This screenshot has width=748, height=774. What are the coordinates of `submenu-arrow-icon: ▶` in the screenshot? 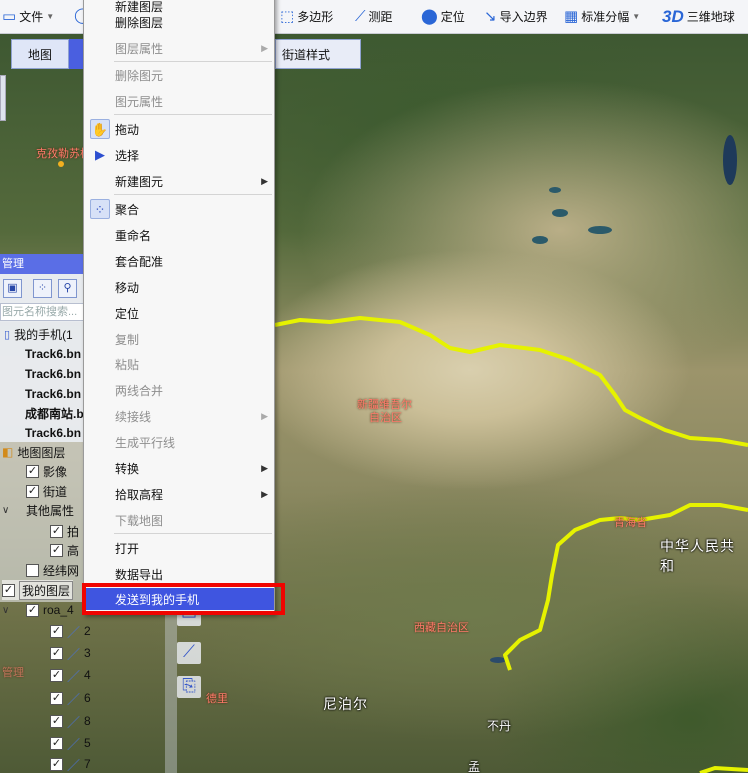 It's located at (264, 47).